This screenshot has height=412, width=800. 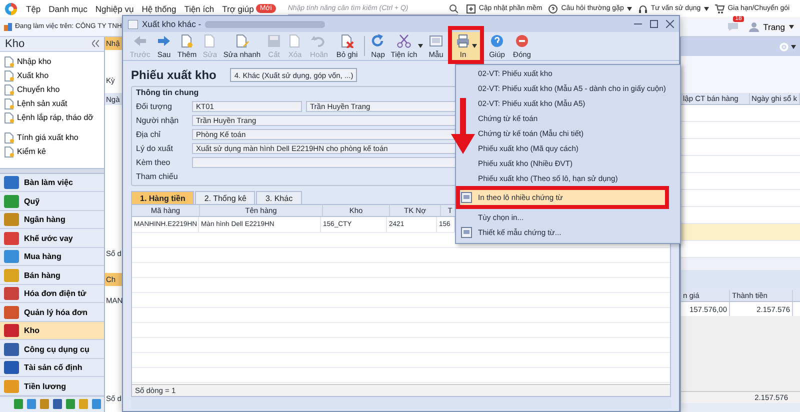 I want to click on headset-icon, so click(x=643, y=9).